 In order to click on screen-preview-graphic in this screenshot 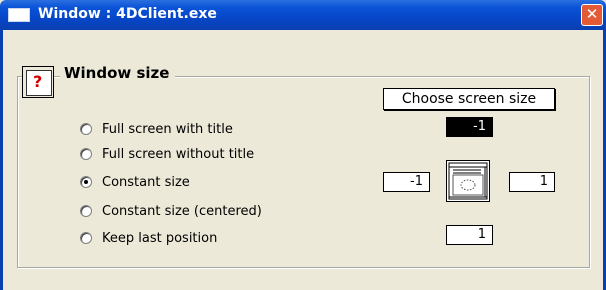, I will do `click(468, 181)`.